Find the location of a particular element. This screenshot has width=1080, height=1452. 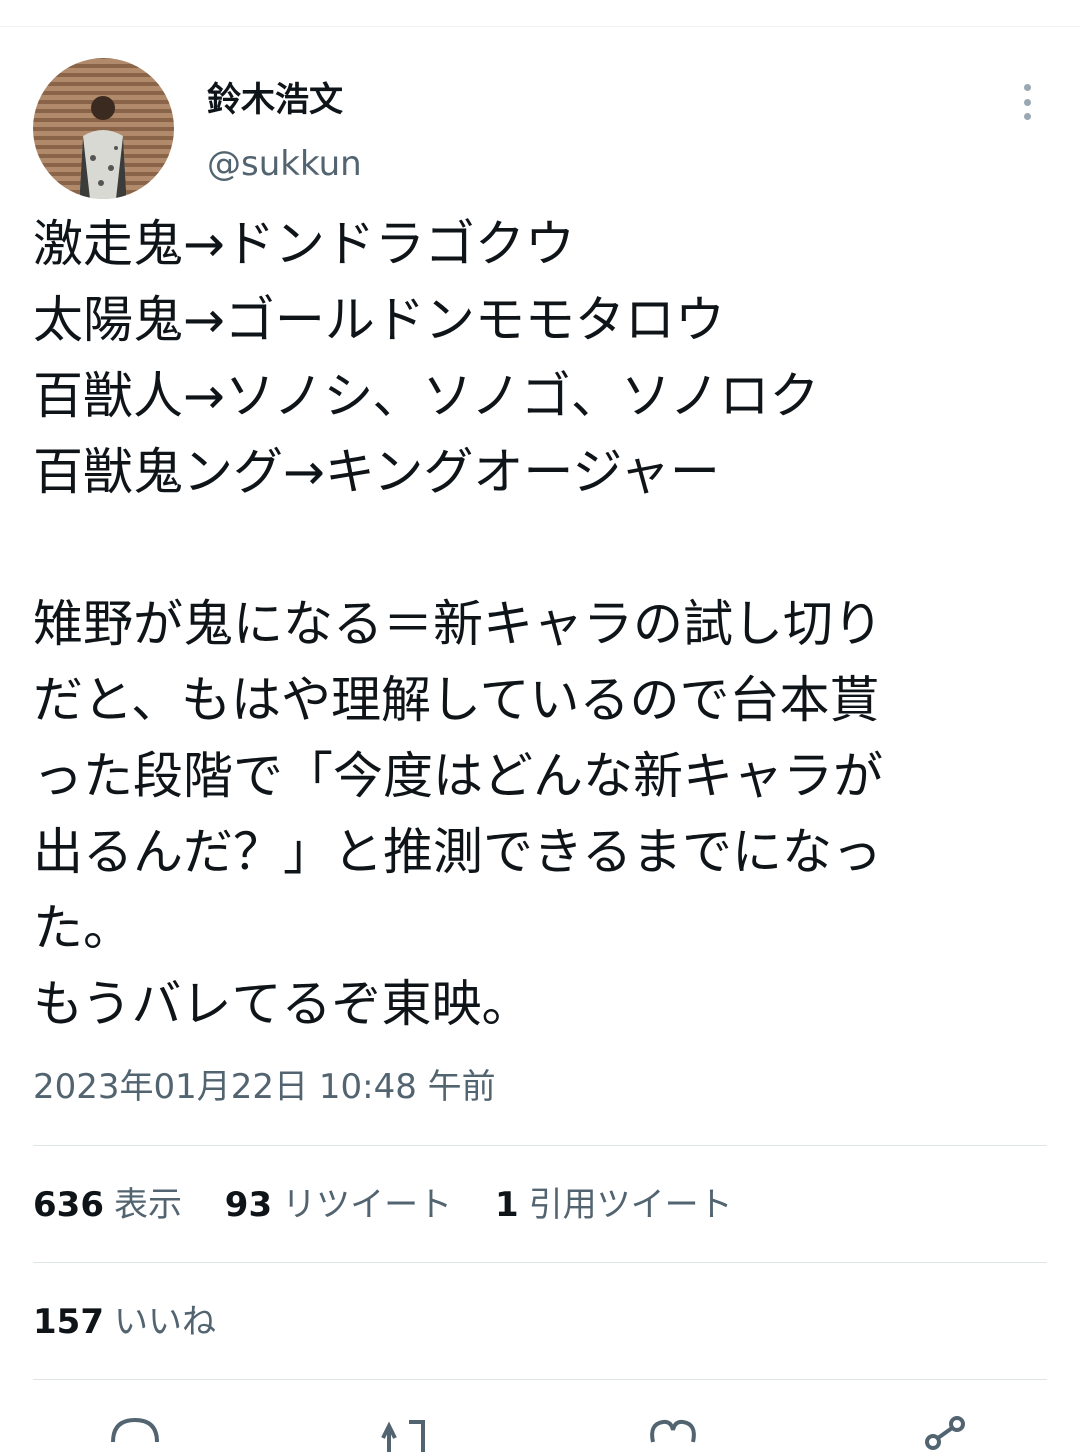

retweet-icon is located at coordinates (403, 1432).